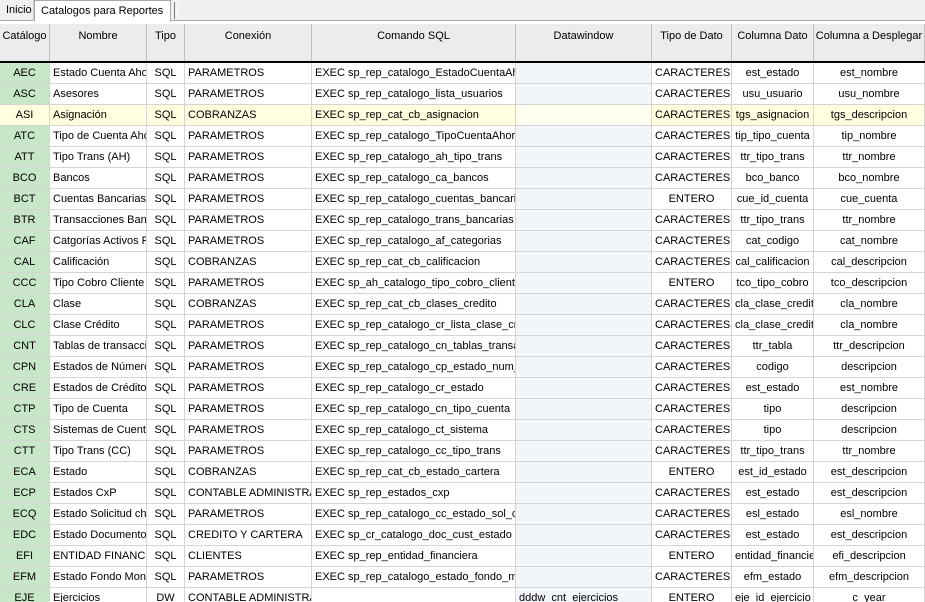 The height and width of the screenshot is (602, 925). Describe the element at coordinates (869, 325) in the screenshot. I see `cell-columna-a-desplegar: cla_nombre` at that location.